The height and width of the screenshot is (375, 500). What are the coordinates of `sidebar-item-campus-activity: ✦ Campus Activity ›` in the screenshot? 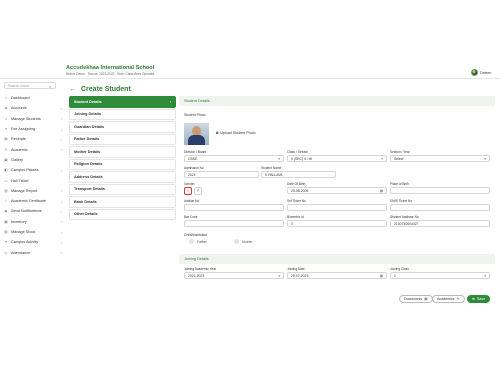 It's located at (33, 242).